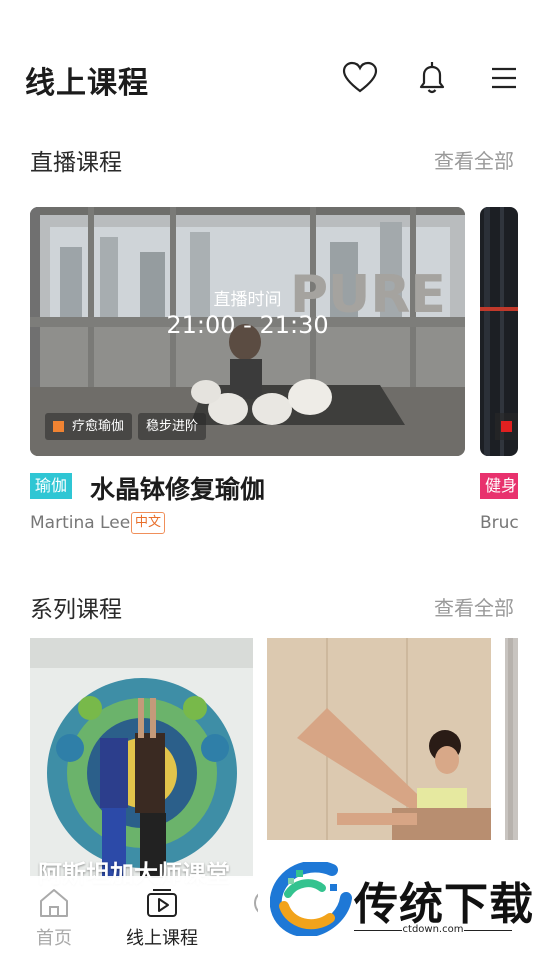 Image resolution: width=540 pixels, height=960 pixels. I want to click on menu-icon, so click(504, 78).